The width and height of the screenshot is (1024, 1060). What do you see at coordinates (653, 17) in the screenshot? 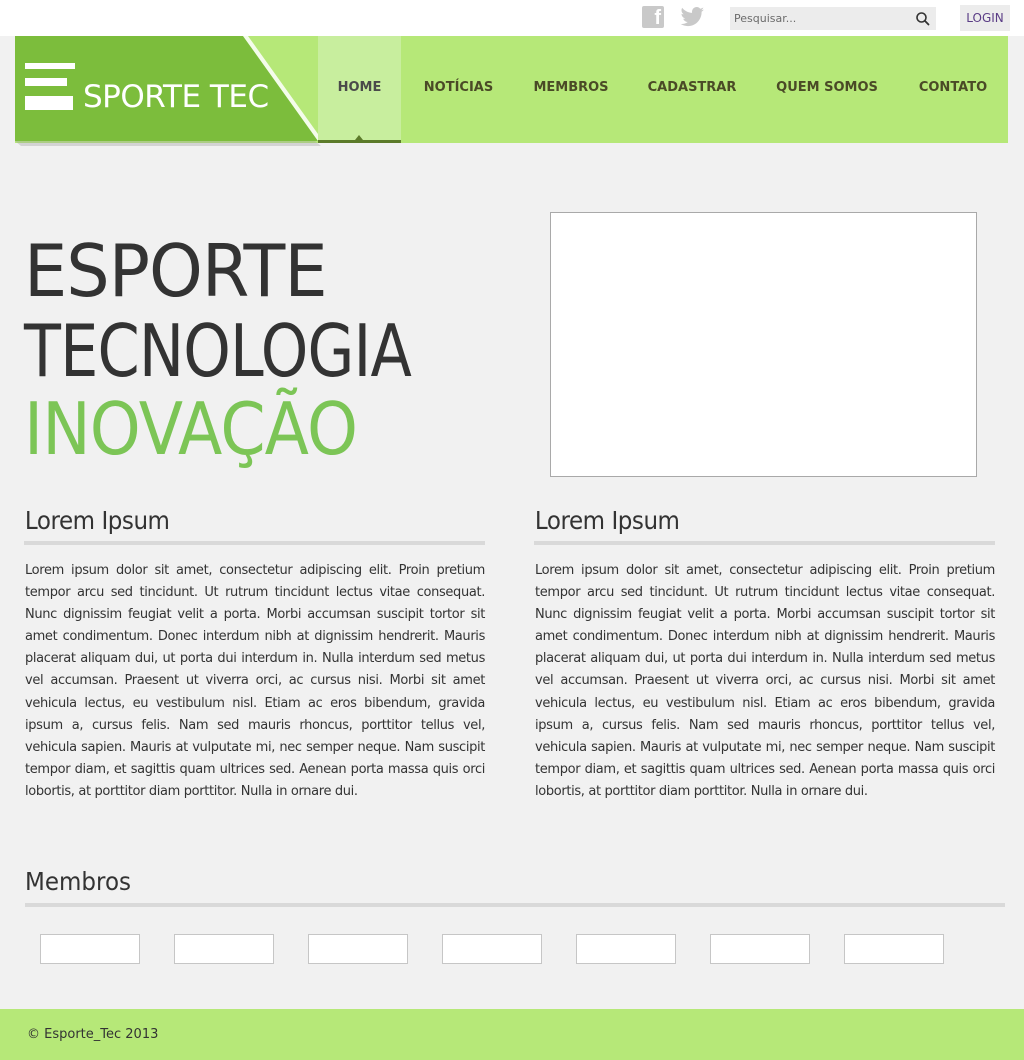
I see `facebook-icon: f` at bounding box center [653, 17].